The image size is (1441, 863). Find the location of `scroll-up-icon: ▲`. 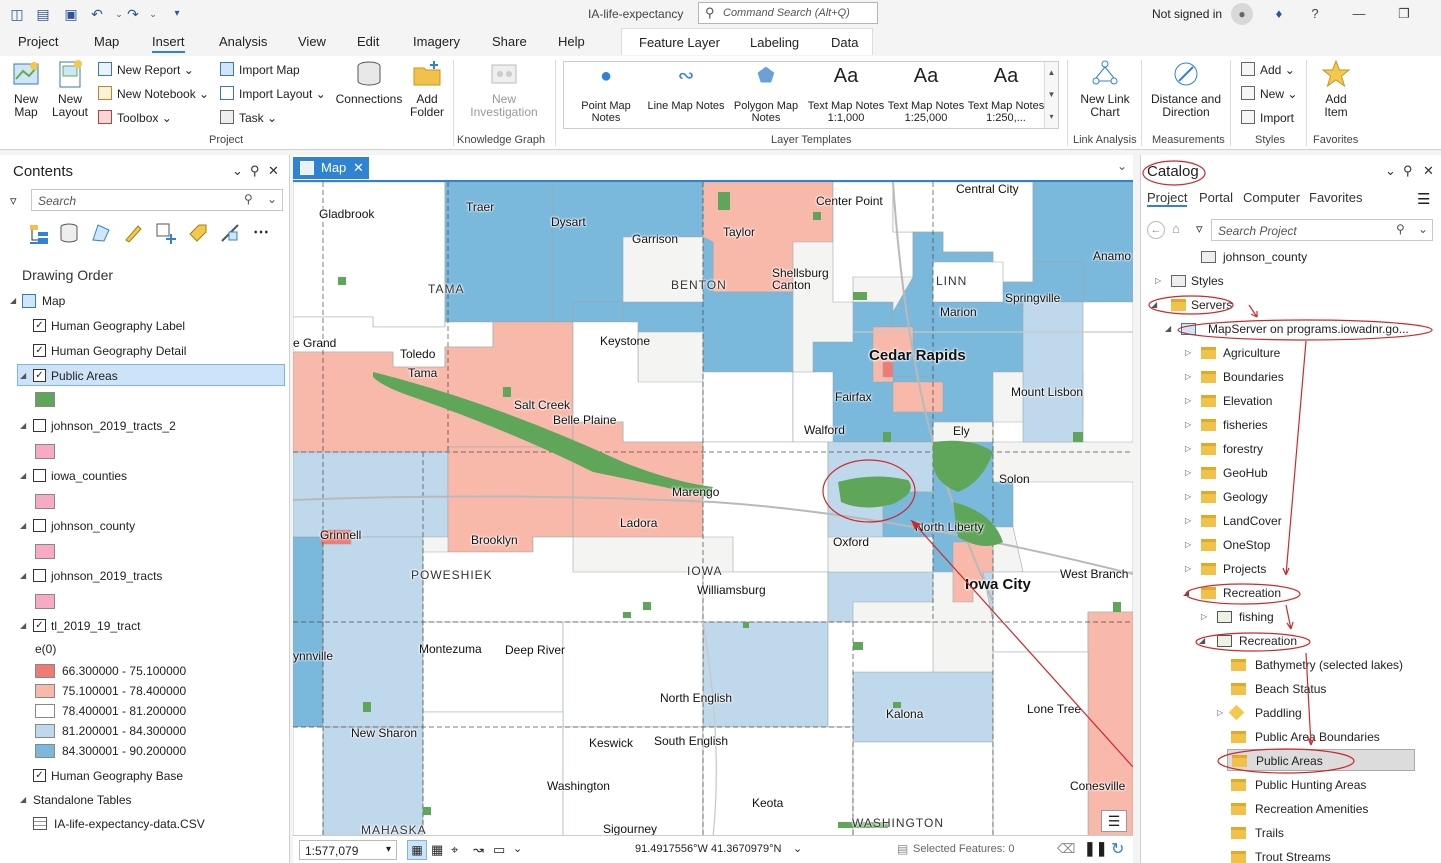

scroll-up-icon: ▲ is located at coordinates (1051, 73).